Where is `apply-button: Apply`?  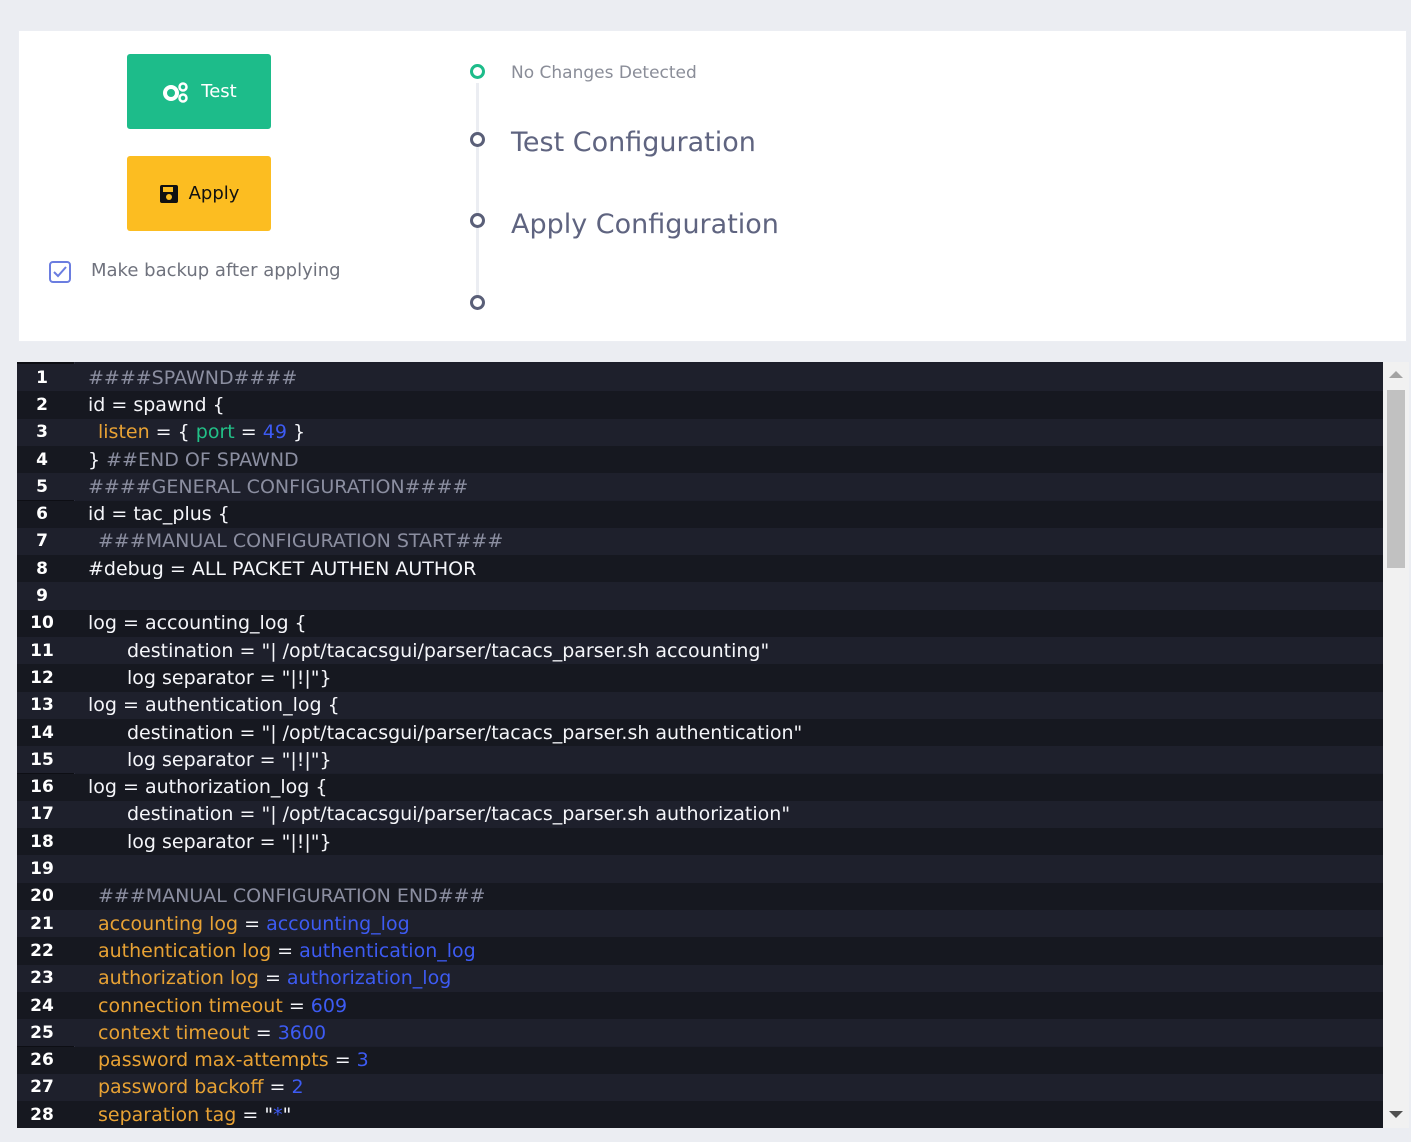 apply-button: Apply is located at coordinates (199, 193).